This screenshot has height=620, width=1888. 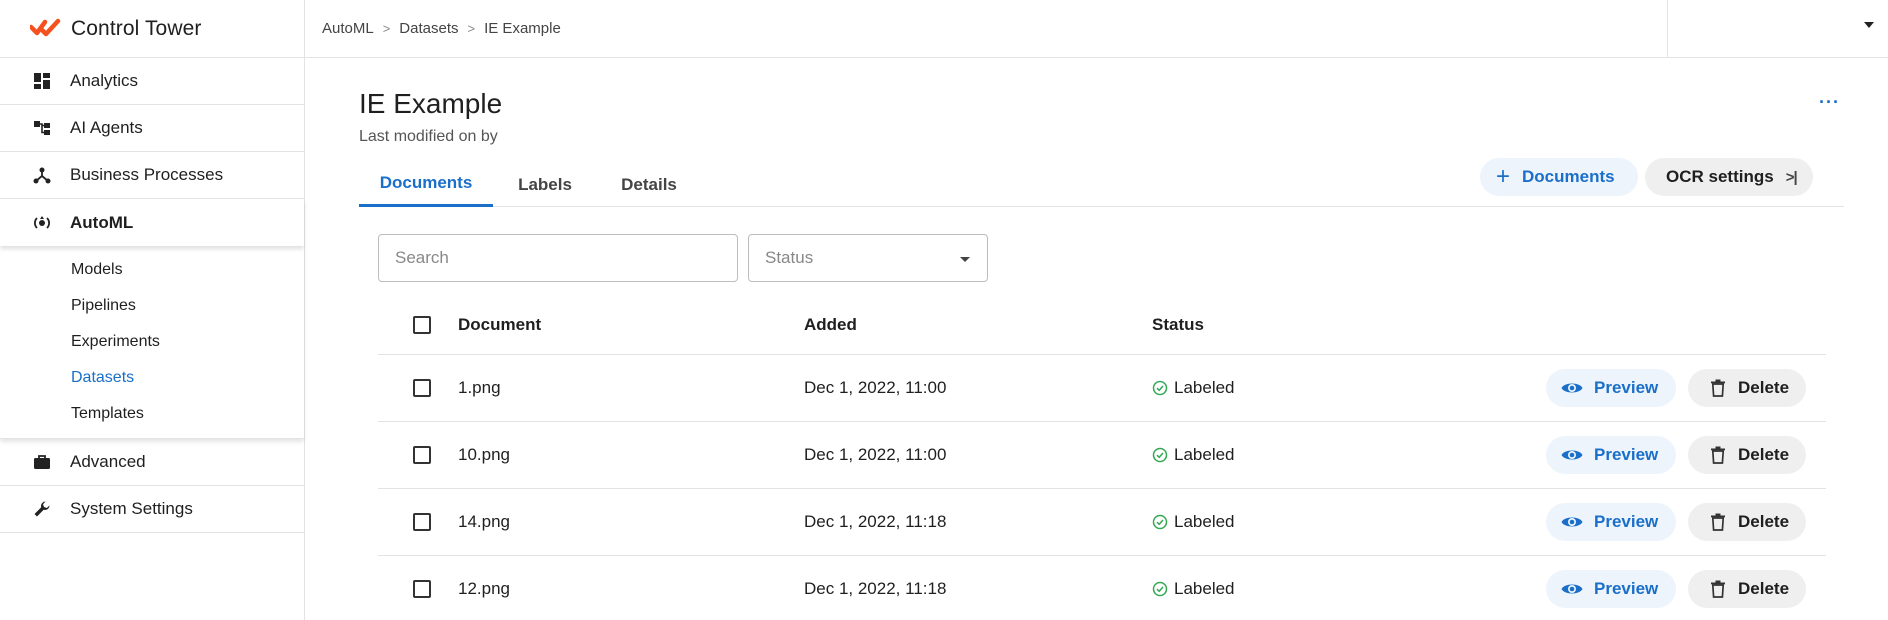 I want to click on breadcrumb: AutoML > Datasets > IE Example, so click(x=433, y=28).